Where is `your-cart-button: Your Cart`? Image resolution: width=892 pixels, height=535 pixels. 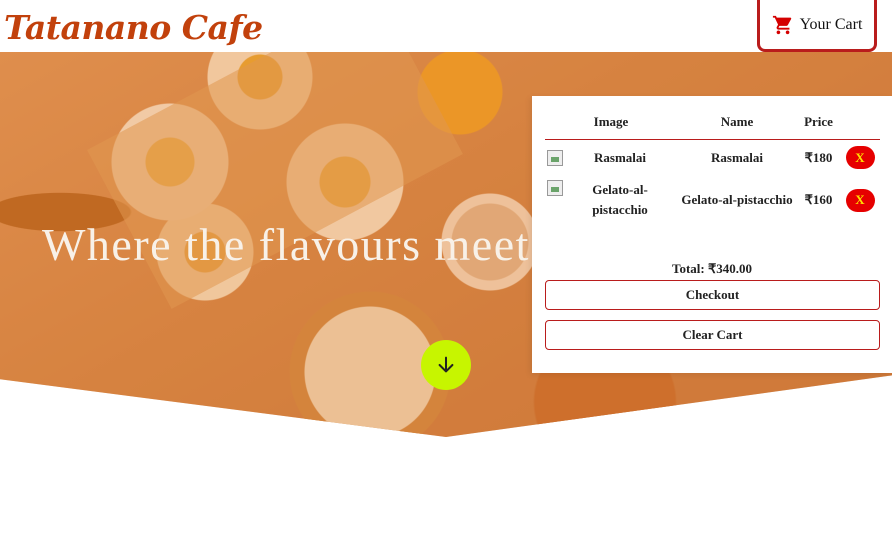 your-cart-button: Your Cart is located at coordinates (817, 26).